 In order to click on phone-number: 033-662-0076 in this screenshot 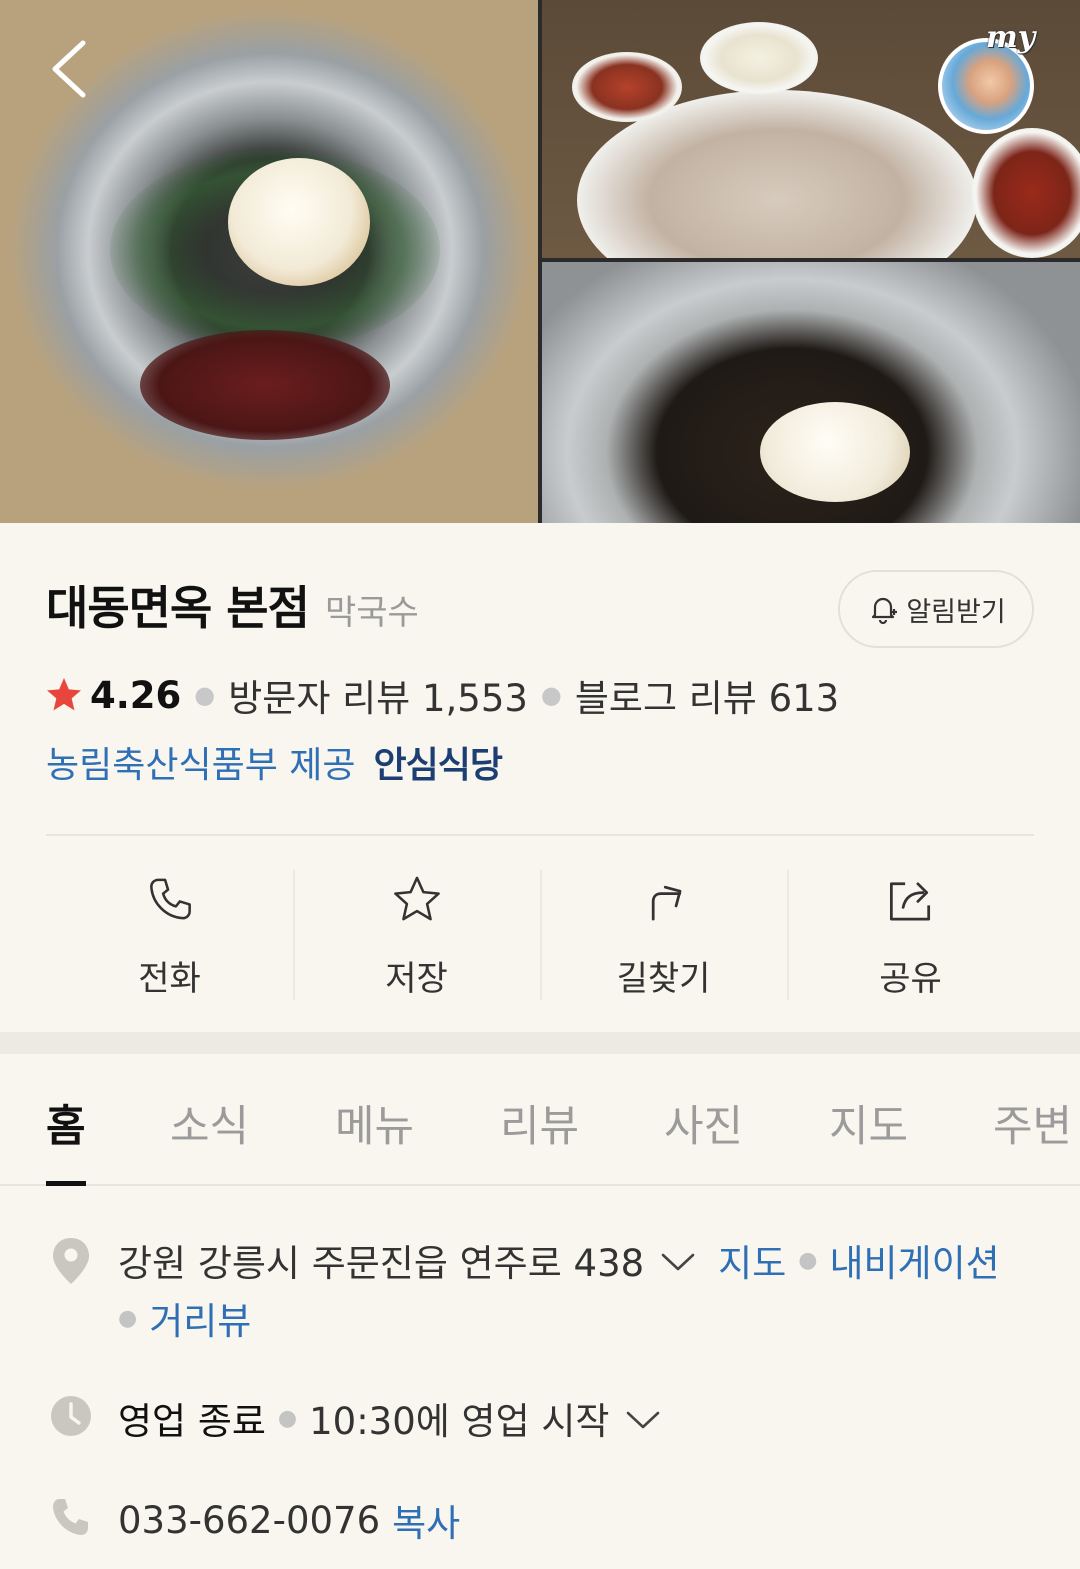, I will do `click(249, 1520)`.